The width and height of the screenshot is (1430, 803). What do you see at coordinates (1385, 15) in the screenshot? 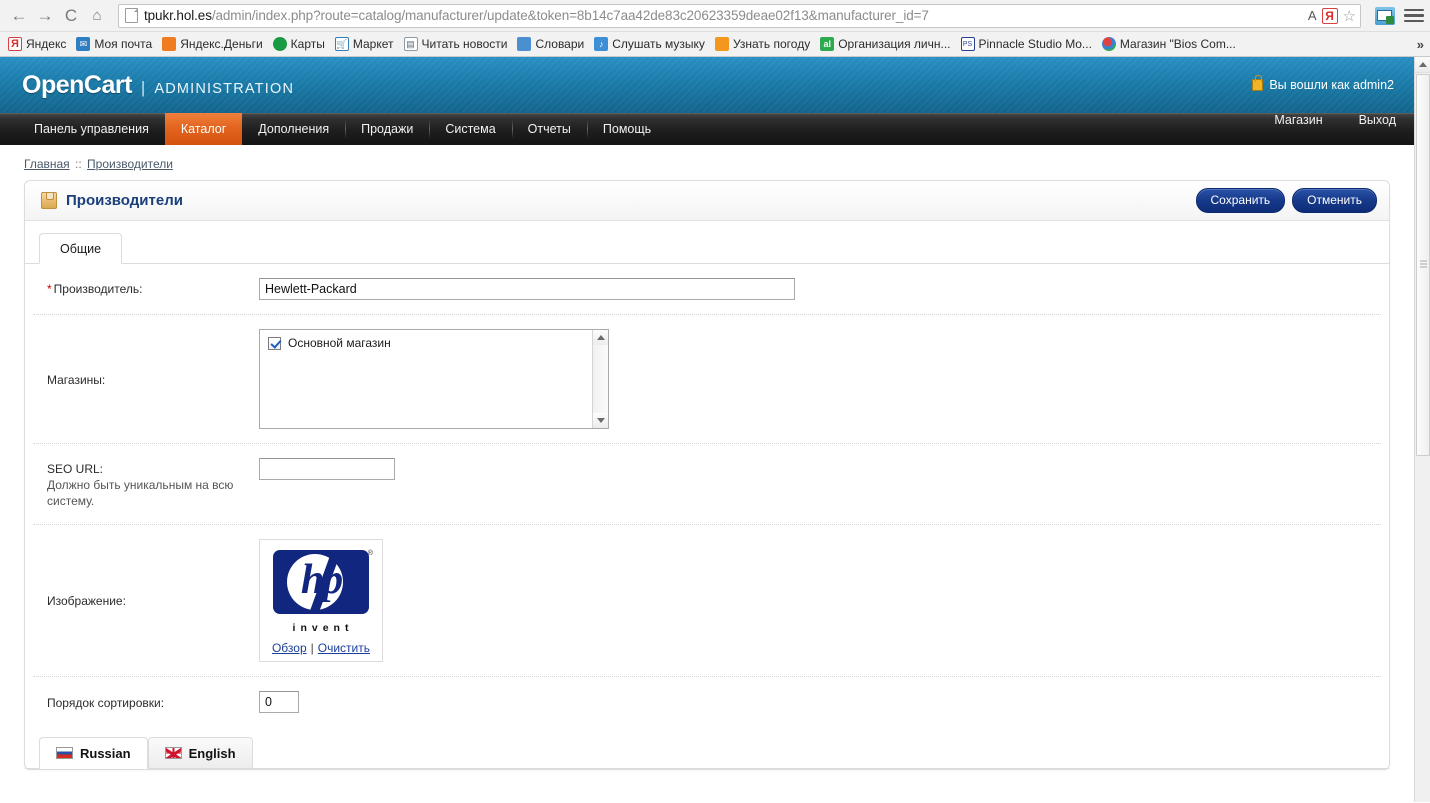
I see `mail-extension-icon` at bounding box center [1385, 15].